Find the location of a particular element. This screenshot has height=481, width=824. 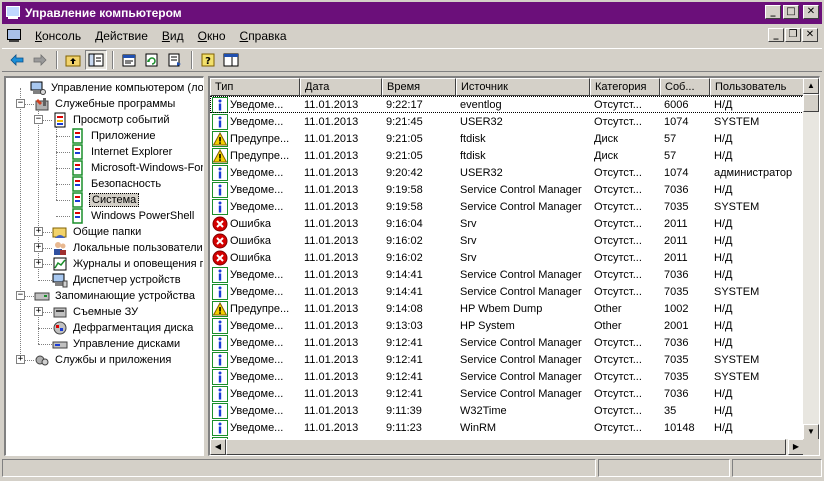

cell-time: 9:19:58 is located at coordinates (404, 206).